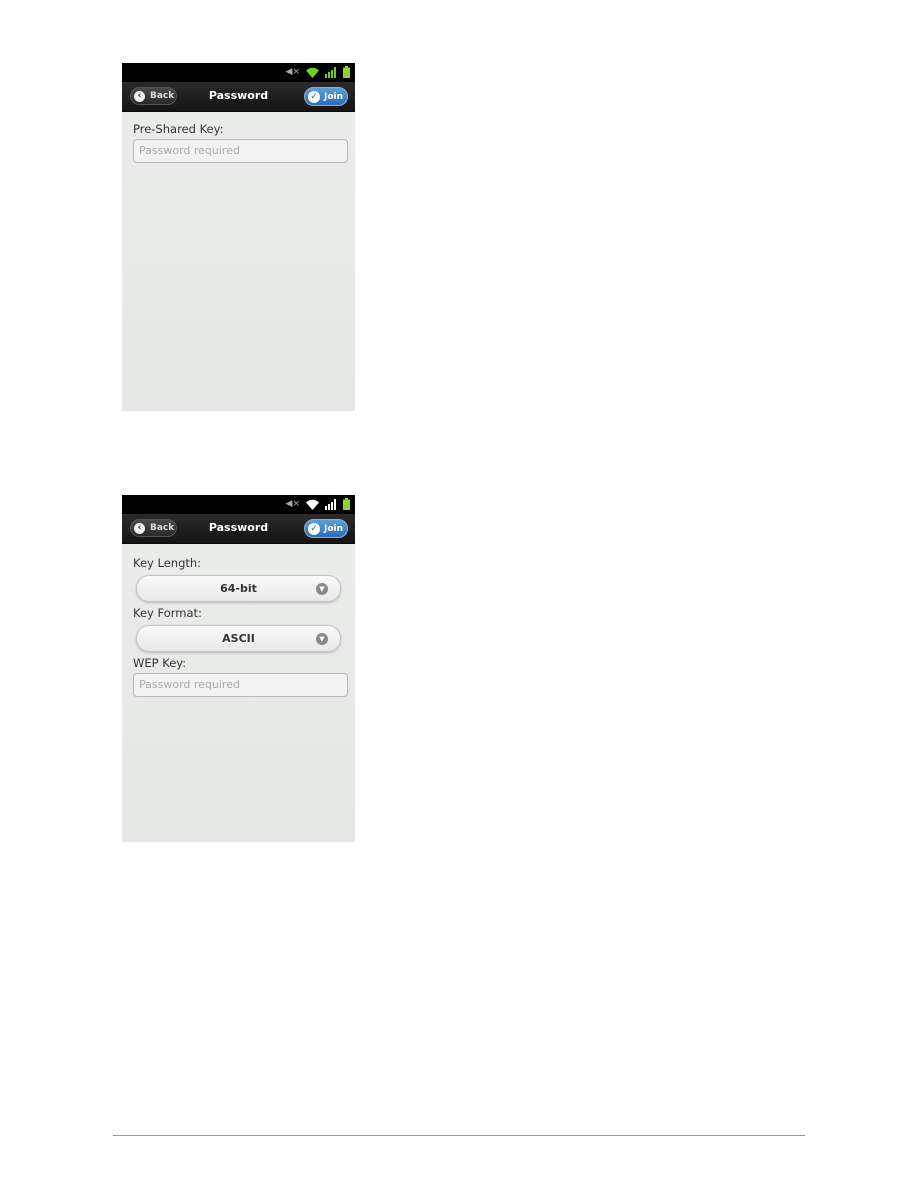 The width and height of the screenshot is (918, 1188). What do you see at coordinates (240, 685) in the screenshot?
I see `wep-key-input: Password required` at bounding box center [240, 685].